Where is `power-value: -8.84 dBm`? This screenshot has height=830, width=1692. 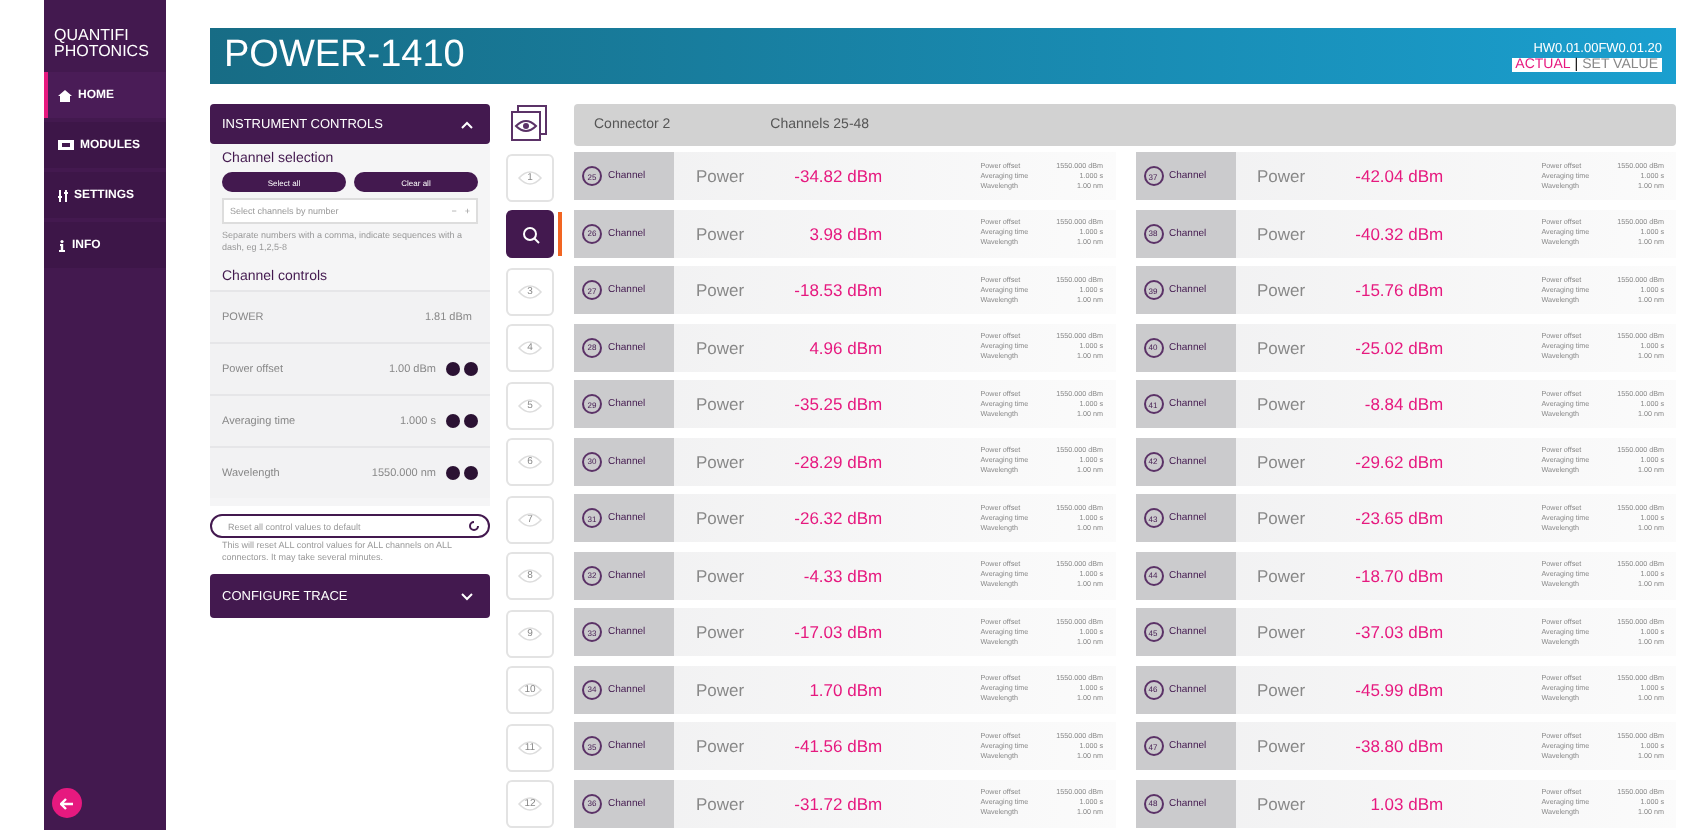 power-value: -8.84 dBm is located at coordinates (1403, 404).